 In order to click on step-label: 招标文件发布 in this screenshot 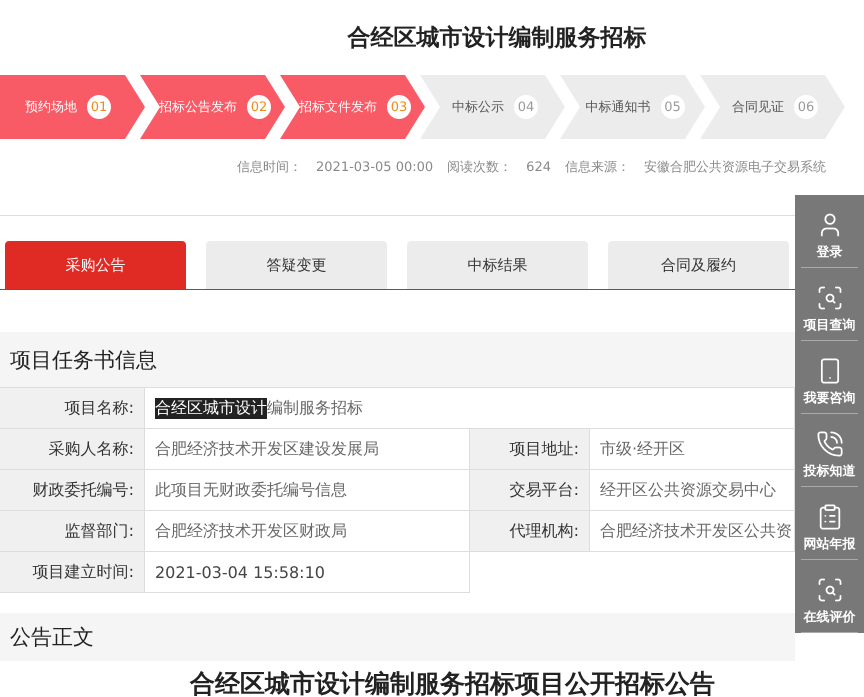, I will do `click(338, 107)`.